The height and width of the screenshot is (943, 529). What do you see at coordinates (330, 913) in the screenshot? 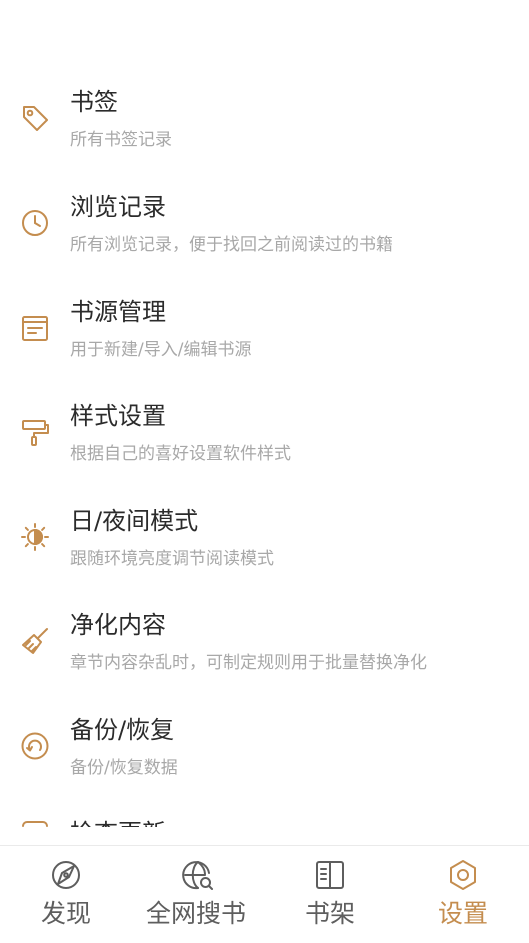
I see `nav-tab-label: 书架` at bounding box center [330, 913].